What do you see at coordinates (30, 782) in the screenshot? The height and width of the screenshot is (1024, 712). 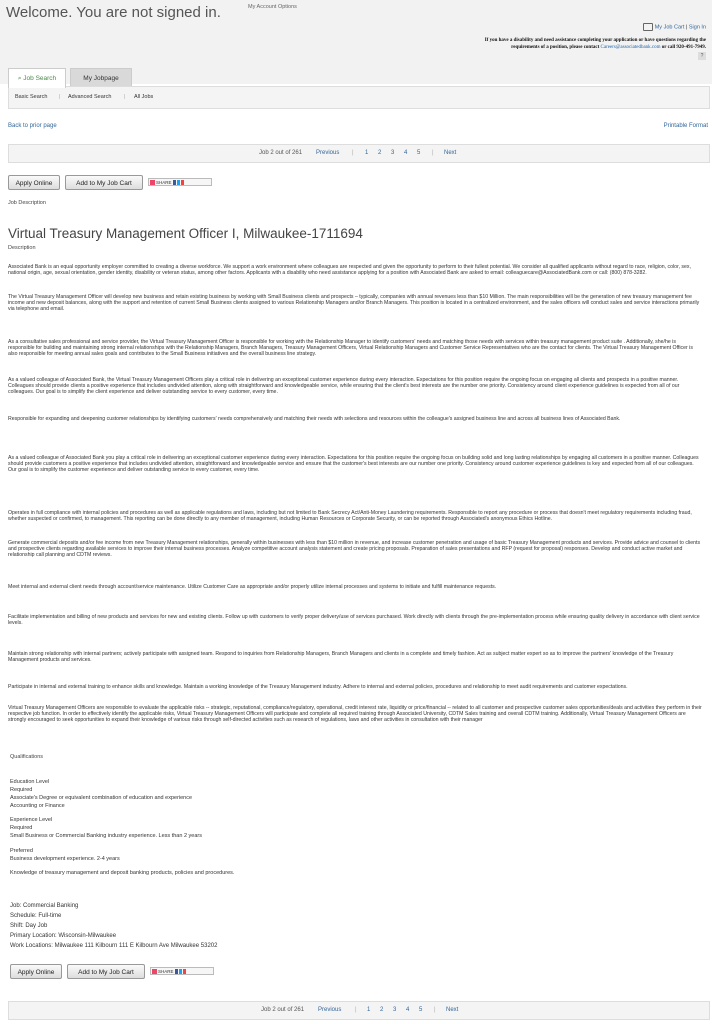 I see `qualification-line: Education Level` at bounding box center [30, 782].